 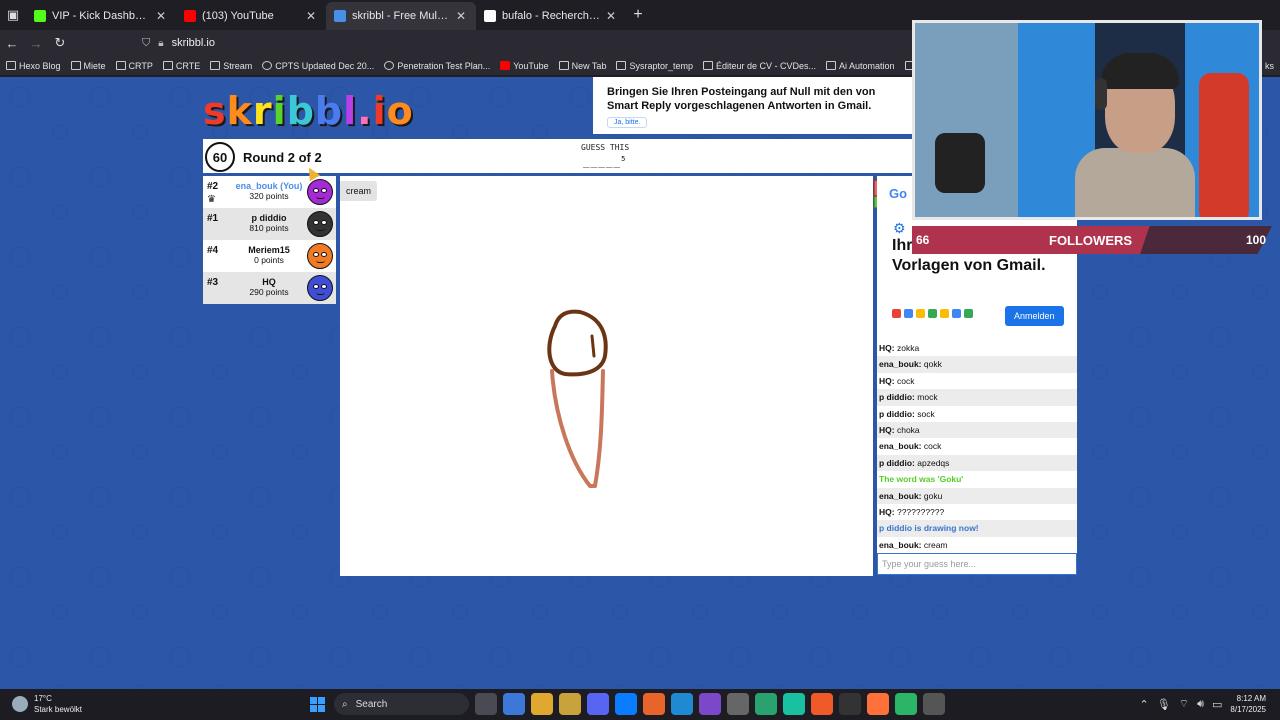 I want to click on player-name: p diddio, so click(x=269, y=218).